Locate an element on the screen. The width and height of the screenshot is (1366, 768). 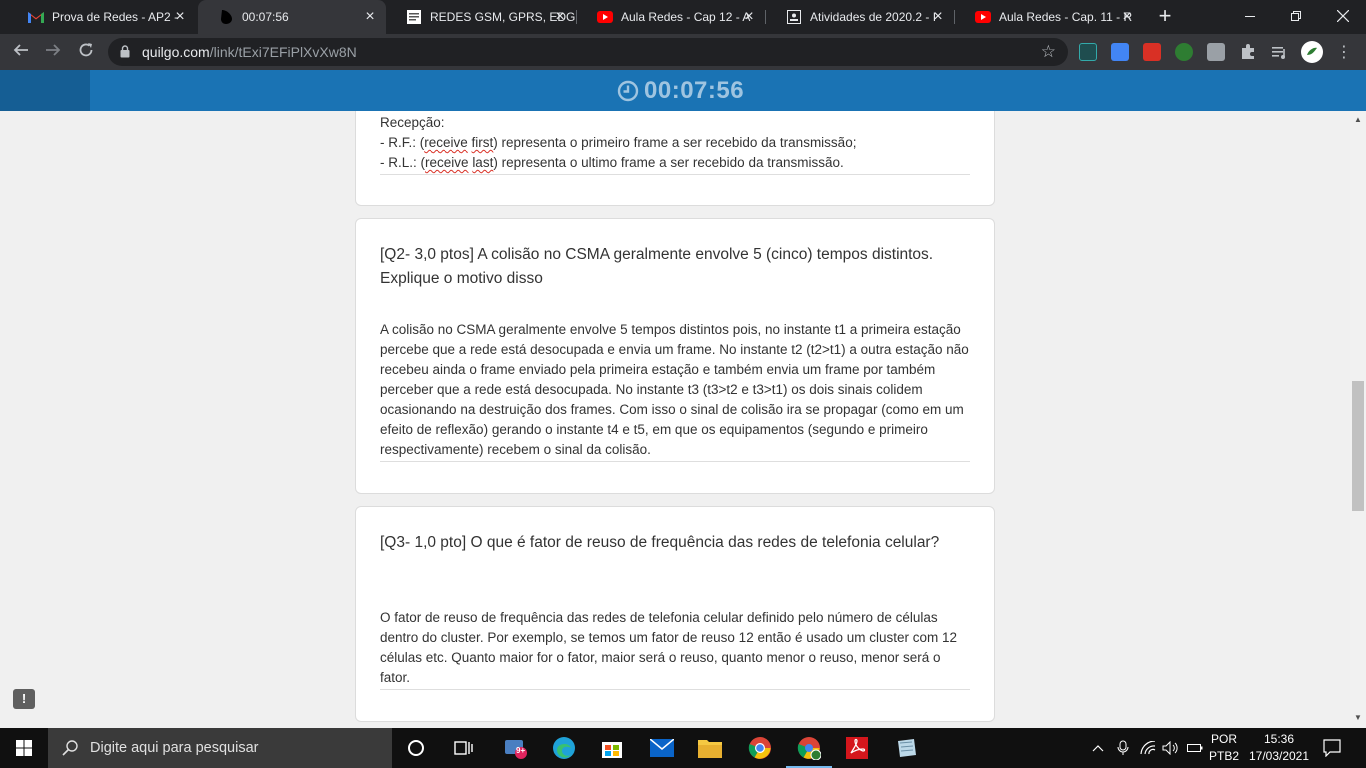
adobe-pdf-icon is located at coordinates (1152, 52).